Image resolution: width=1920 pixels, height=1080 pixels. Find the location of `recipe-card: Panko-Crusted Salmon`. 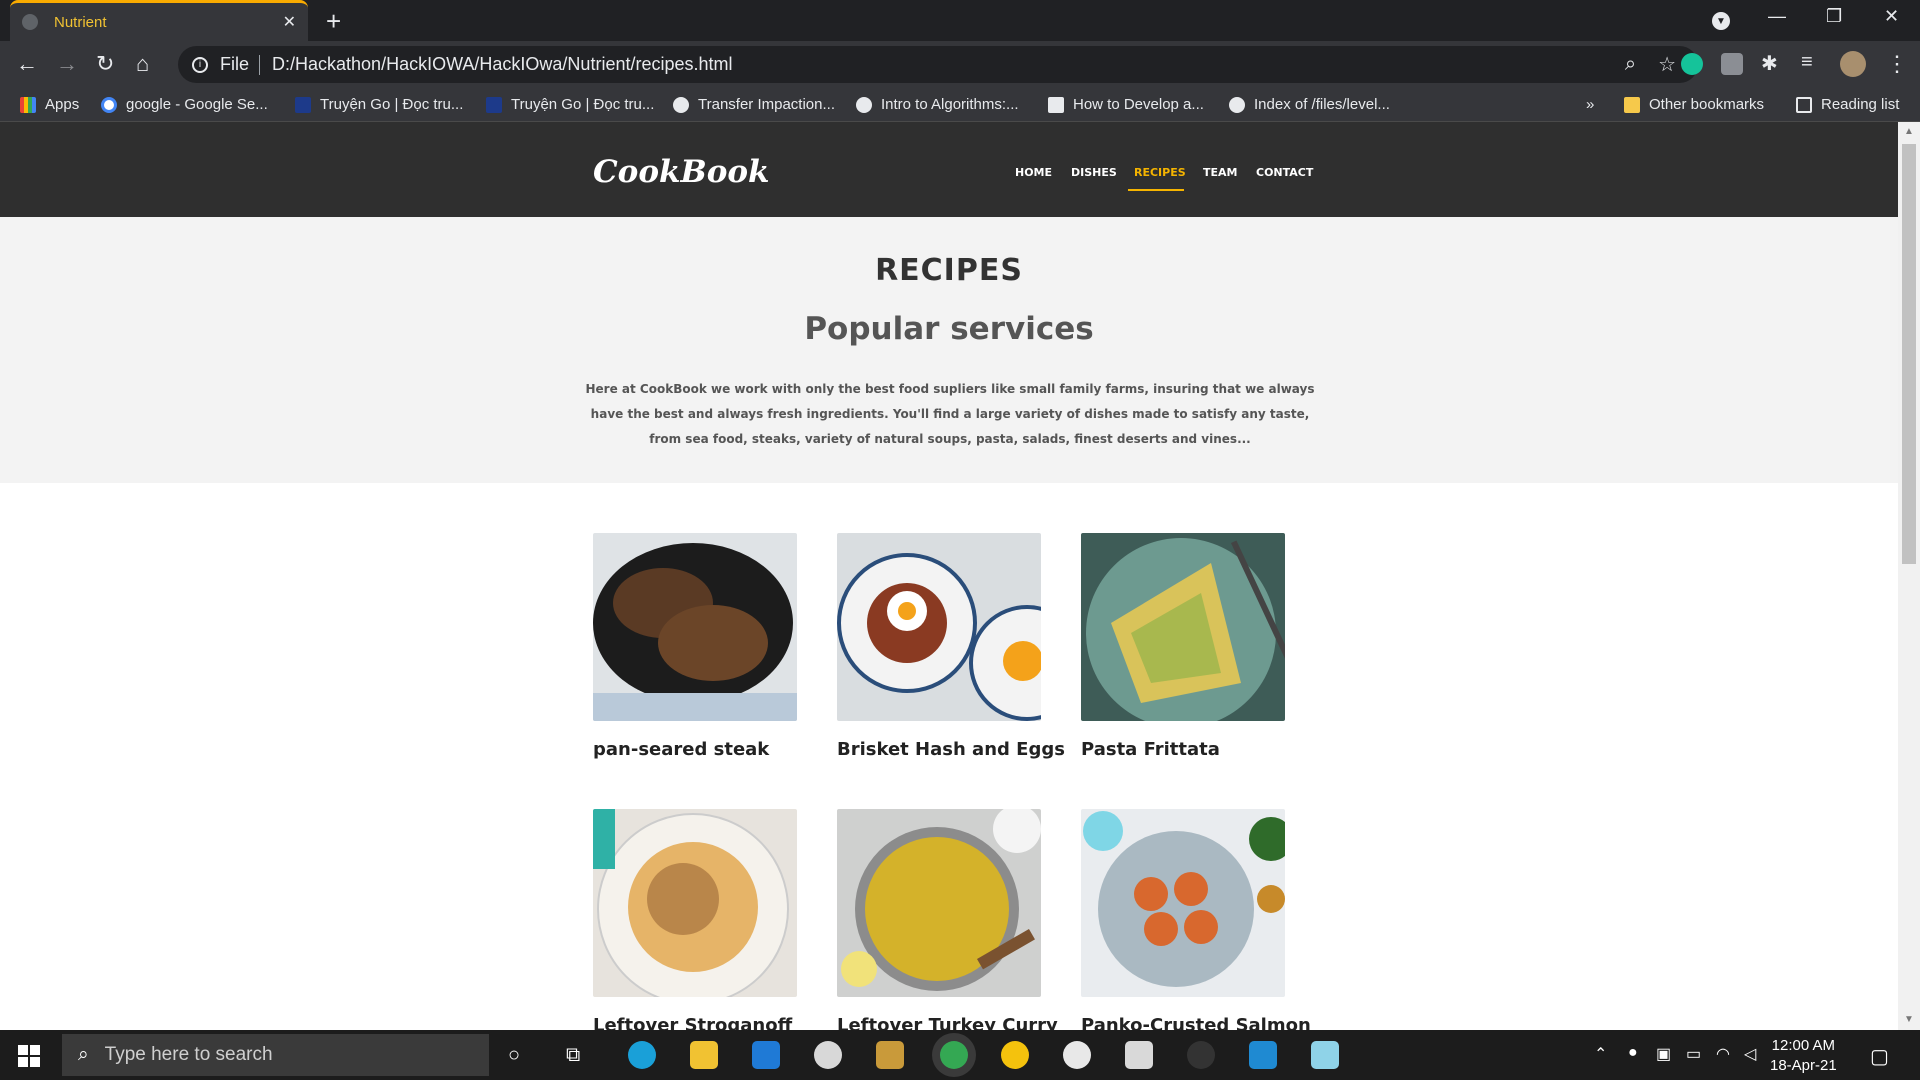

recipe-card: Panko-Crusted Salmon is located at coordinates (1196, 919).